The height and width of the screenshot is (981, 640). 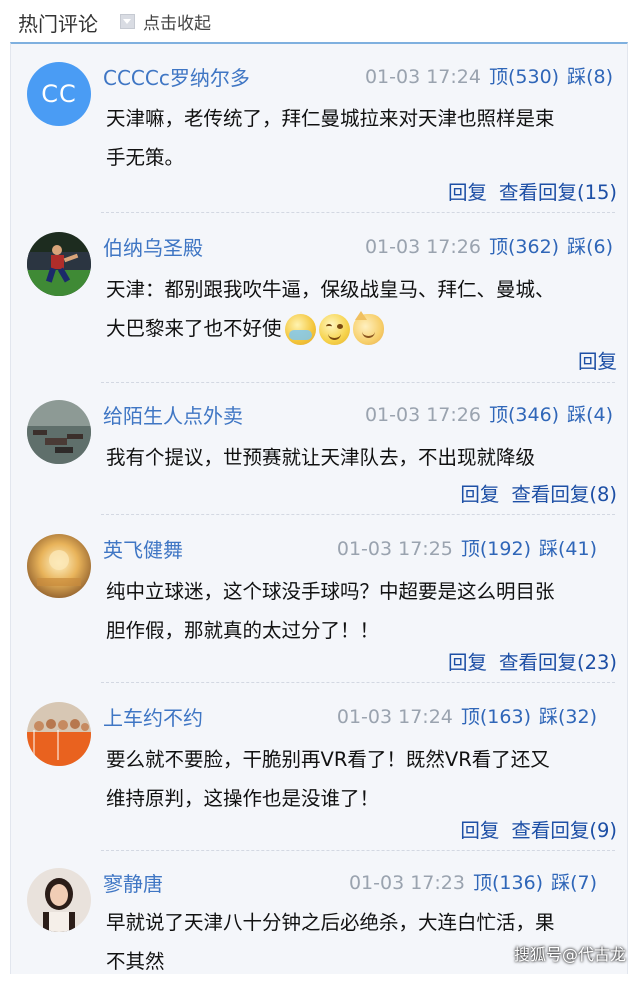 I want to click on smug-emoji-icon, so click(x=334, y=329).